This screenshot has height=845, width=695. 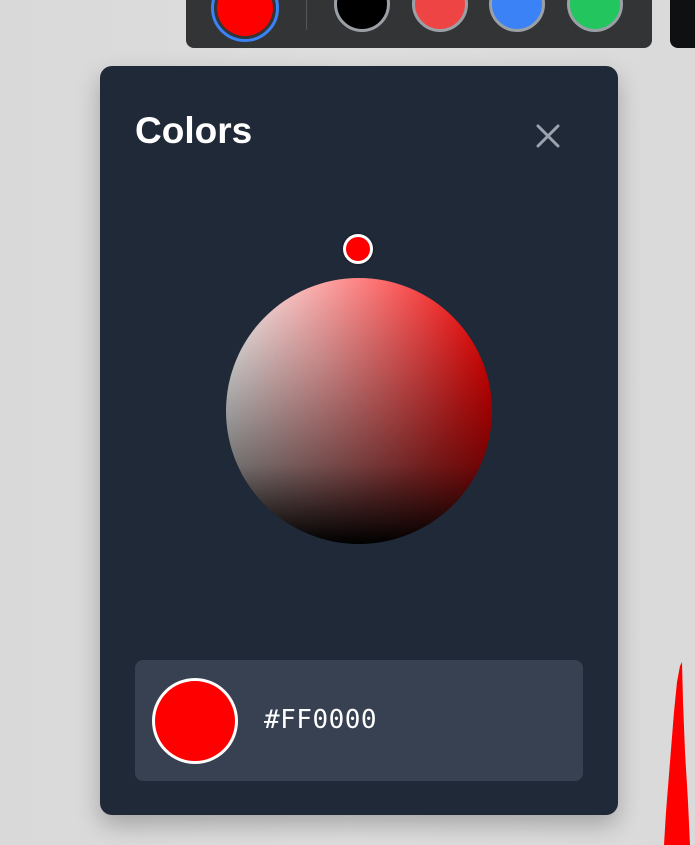 I want to click on swatch-green, so click(x=595, y=16).